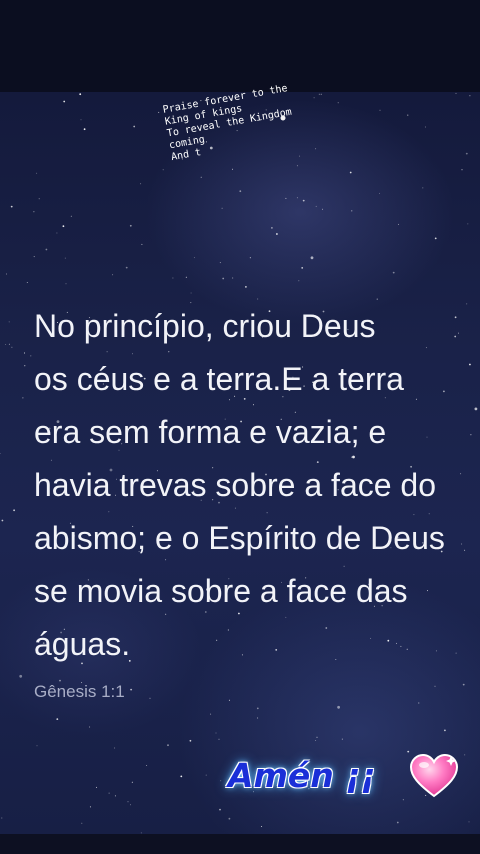 This screenshot has height=854, width=480. I want to click on sparkling-heart-icon, so click(434, 775).